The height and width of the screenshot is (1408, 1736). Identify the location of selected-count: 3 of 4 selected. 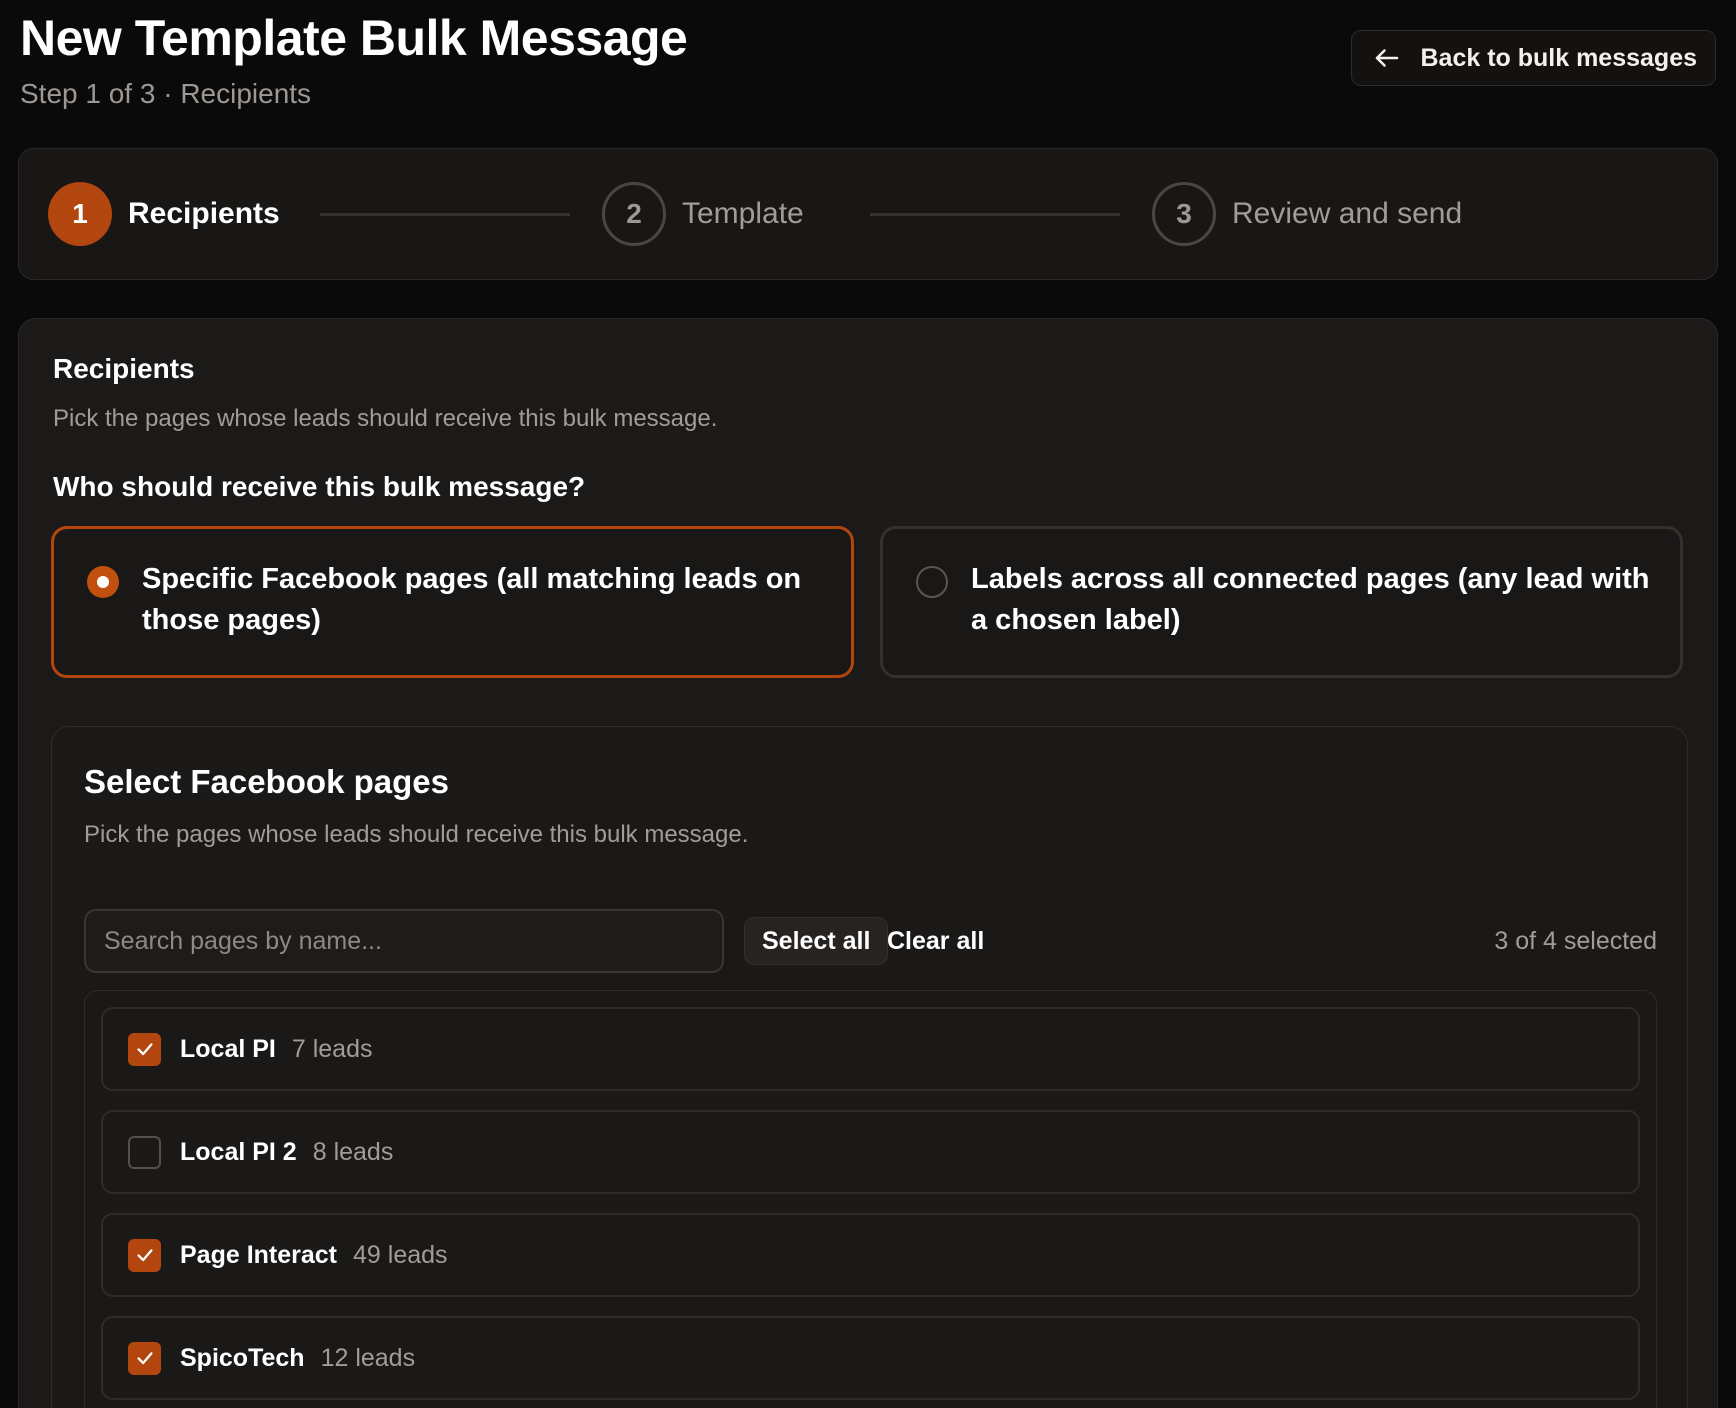
(1575, 941).